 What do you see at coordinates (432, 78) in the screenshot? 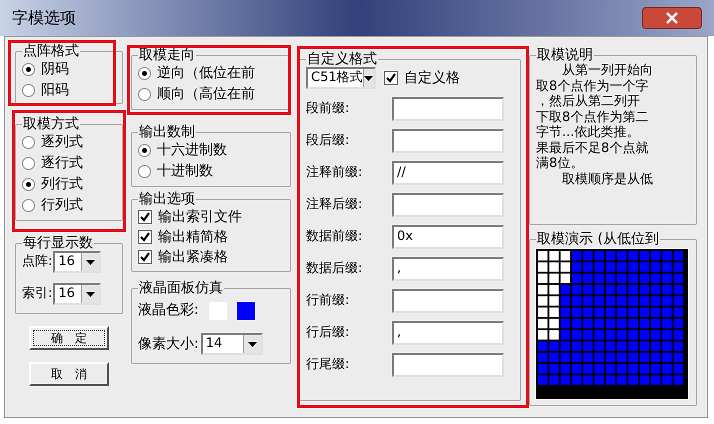
I see `checkbox-label: 自定义格` at bounding box center [432, 78].